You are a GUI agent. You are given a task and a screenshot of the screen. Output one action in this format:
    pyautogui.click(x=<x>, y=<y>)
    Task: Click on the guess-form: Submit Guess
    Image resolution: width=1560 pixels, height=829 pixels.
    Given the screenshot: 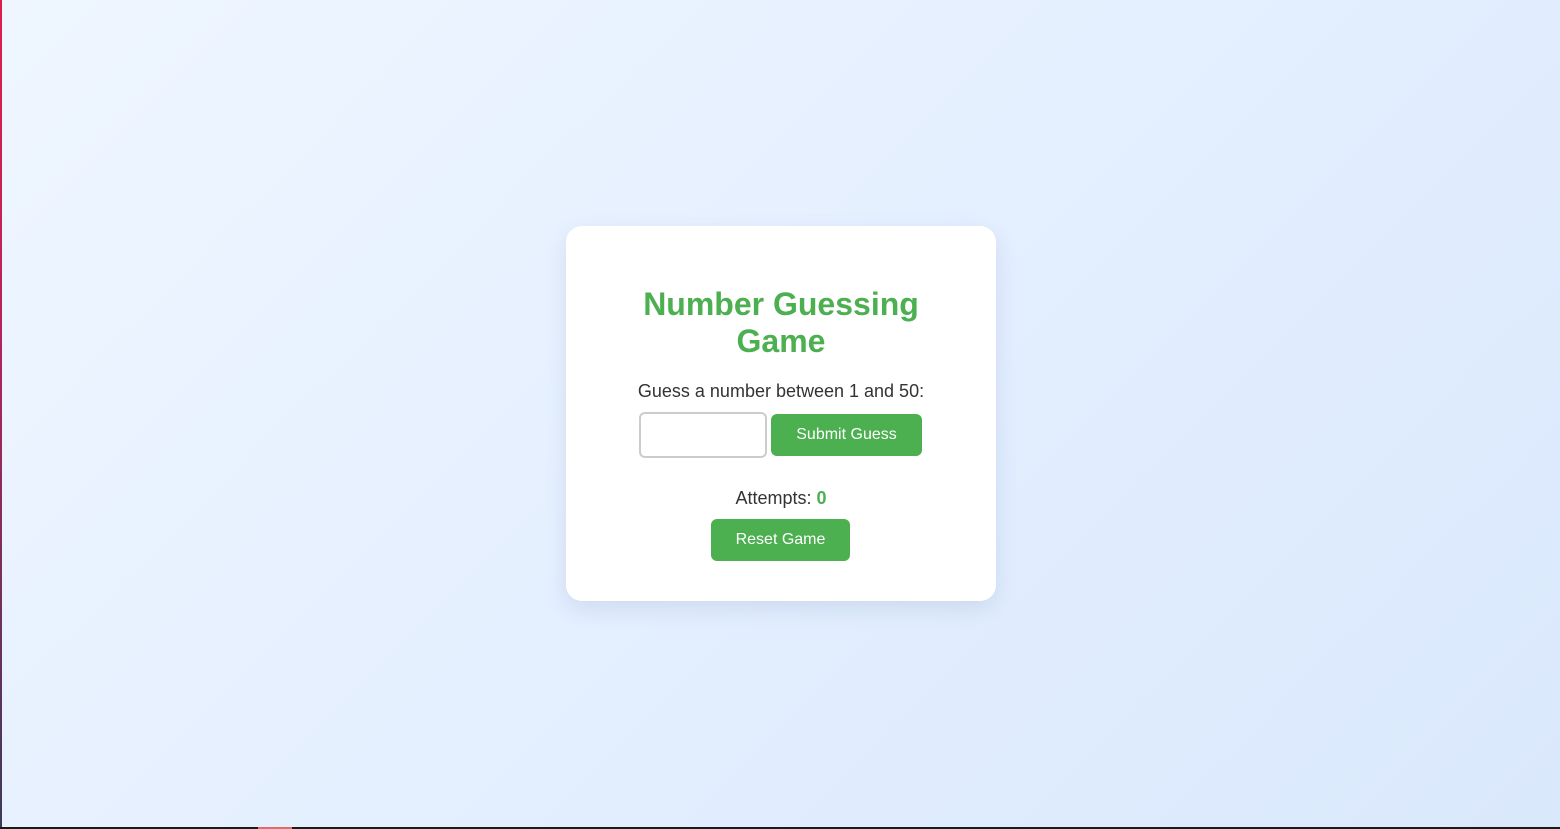 What is the action you would take?
    pyautogui.click(x=780, y=435)
    